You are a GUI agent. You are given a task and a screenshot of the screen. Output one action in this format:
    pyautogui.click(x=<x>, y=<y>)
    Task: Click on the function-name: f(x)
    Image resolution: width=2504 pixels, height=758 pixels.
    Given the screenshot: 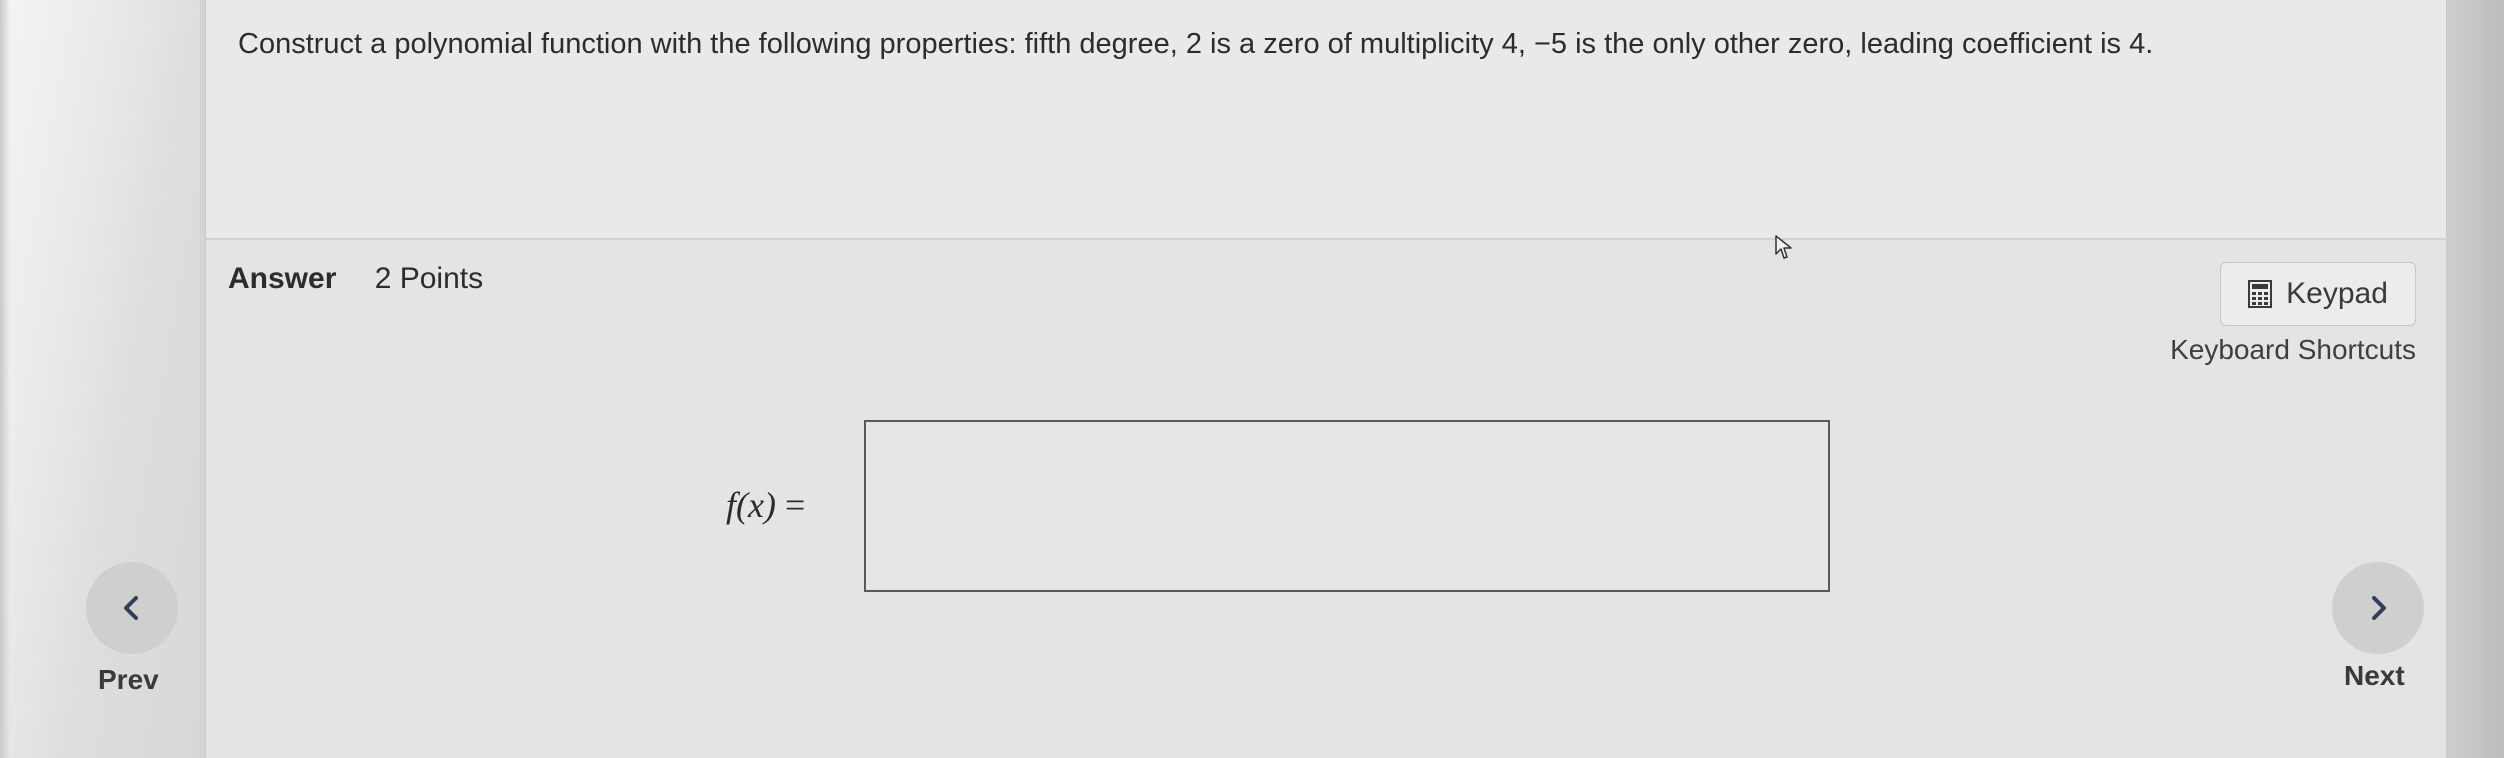 What is the action you would take?
    pyautogui.click(x=751, y=505)
    